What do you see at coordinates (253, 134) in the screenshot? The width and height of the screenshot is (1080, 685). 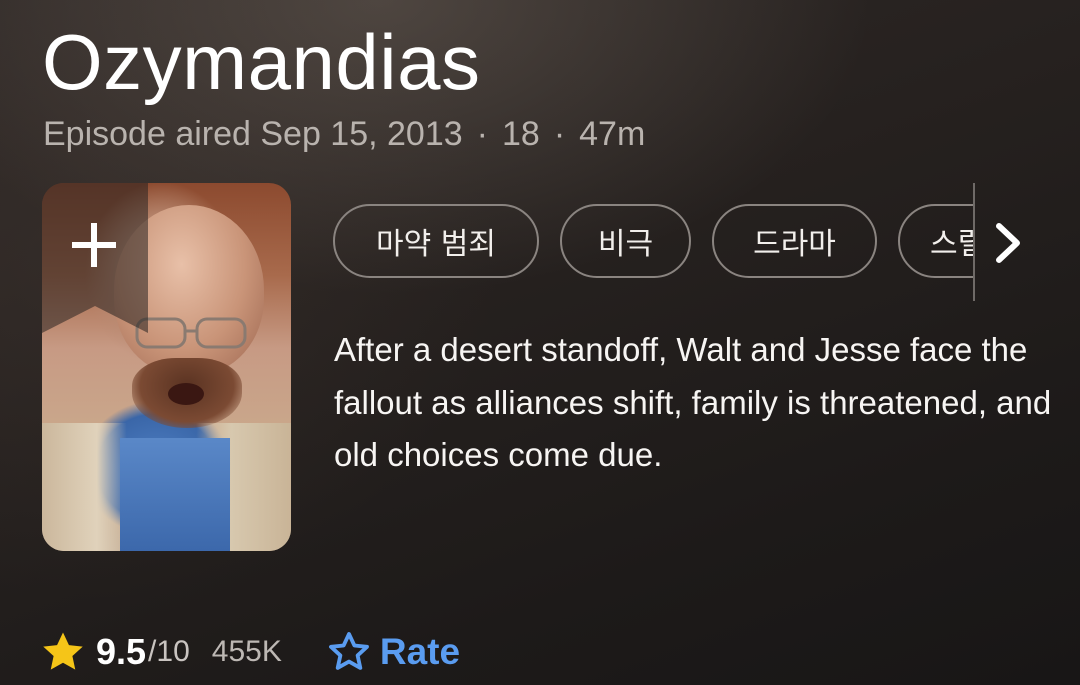 I see `aired-date: Episode aired Sep 15, 2013` at bounding box center [253, 134].